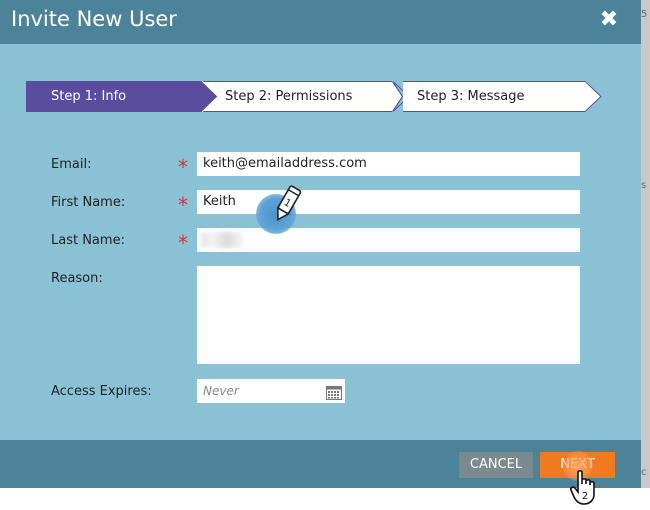 Image resolution: width=650 pixels, height=510 pixels. Describe the element at coordinates (582, 487) in the screenshot. I see `hand-cursor-icon: 2` at that location.